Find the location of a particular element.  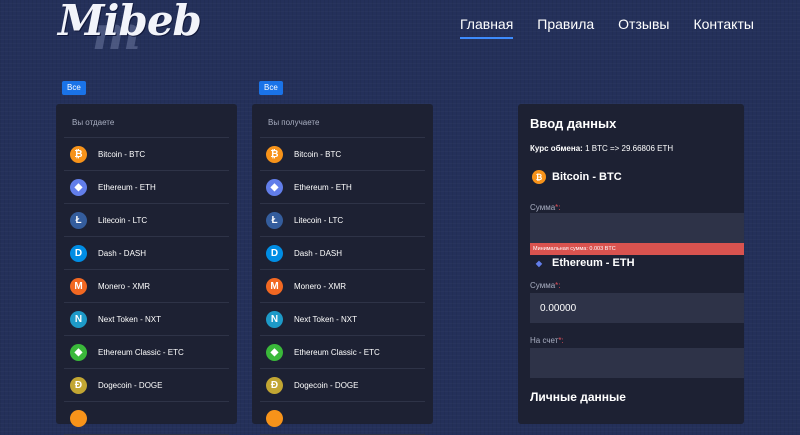

form-title: Ввод данных is located at coordinates (573, 123).